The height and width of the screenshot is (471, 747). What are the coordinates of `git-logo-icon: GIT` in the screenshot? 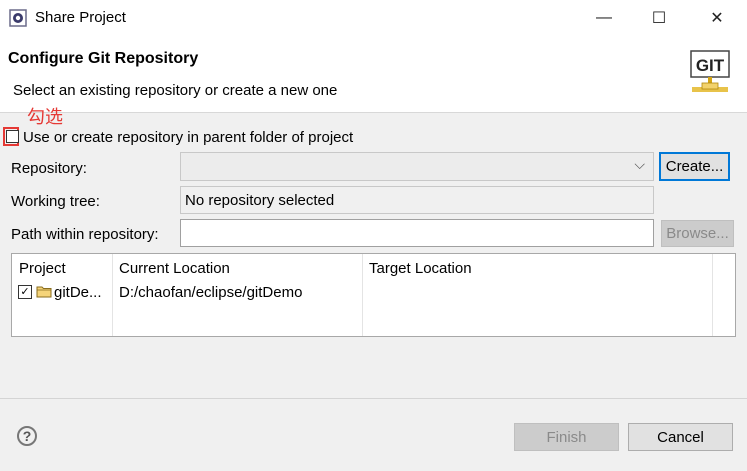 It's located at (710, 71).